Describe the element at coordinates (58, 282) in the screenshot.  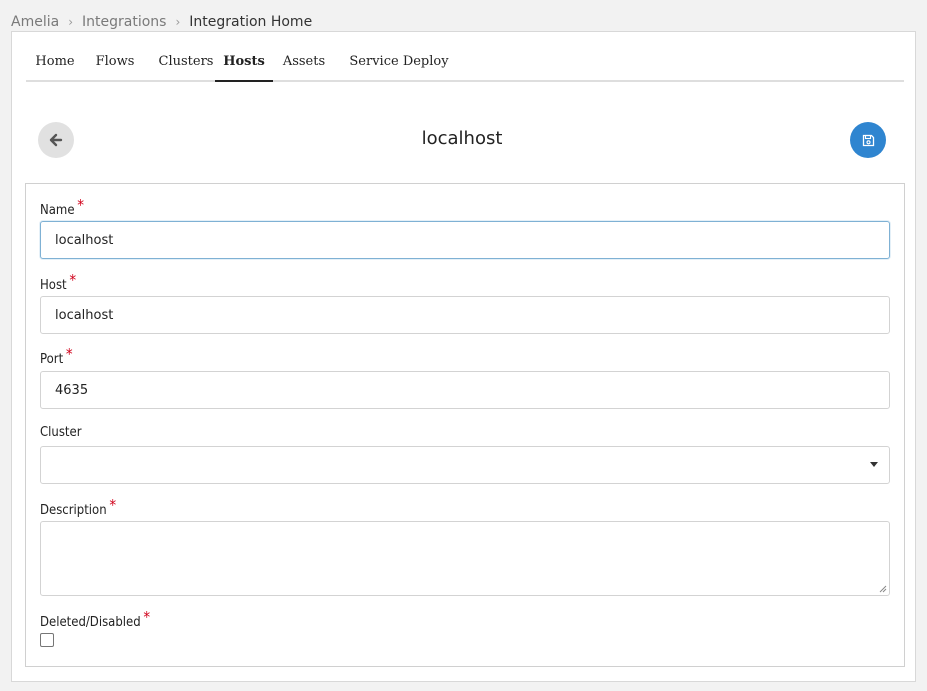
I see `host-label: Host *` at that location.